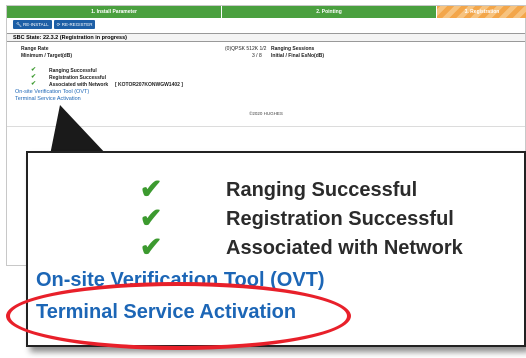  Describe the element at coordinates (257, 56) in the screenshot. I see `ratio-value: 3 / 8` at that location.